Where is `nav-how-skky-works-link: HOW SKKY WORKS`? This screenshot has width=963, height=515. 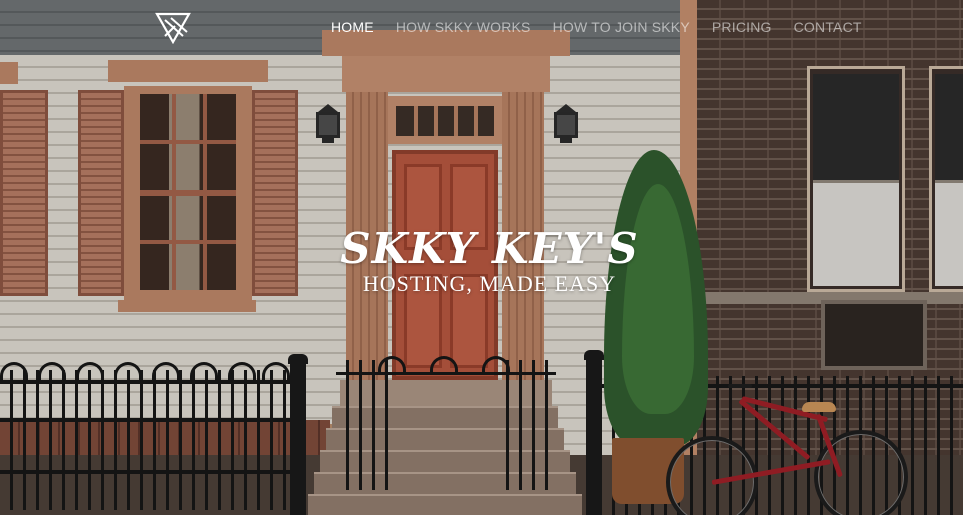
nav-how-skky-works-link: HOW SKKY WORKS is located at coordinates (463, 27).